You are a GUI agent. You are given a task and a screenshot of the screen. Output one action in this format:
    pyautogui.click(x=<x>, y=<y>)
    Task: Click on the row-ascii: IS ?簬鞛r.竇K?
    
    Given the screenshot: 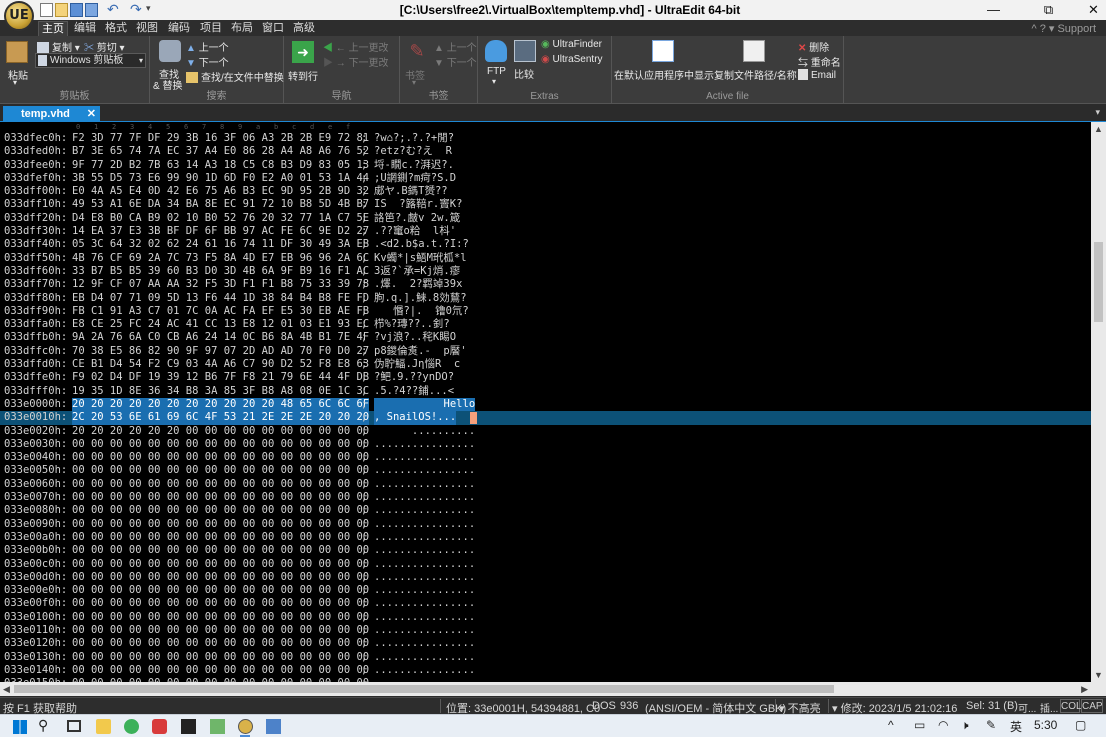 What is the action you would take?
    pyautogui.click(x=418, y=204)
    